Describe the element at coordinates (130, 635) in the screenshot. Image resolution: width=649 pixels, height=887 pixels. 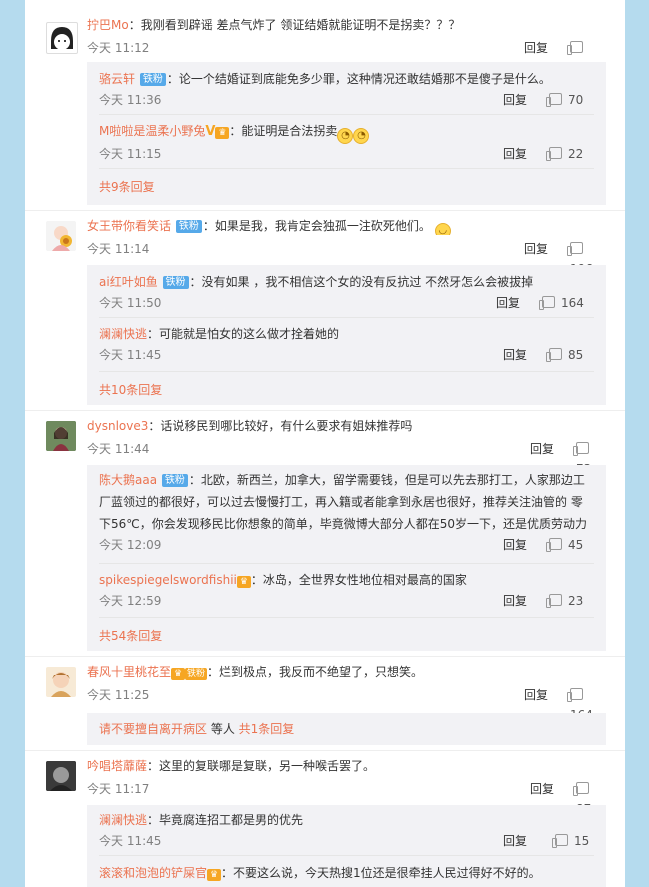
I see `more-replies-link: 共54条回复` at that location.